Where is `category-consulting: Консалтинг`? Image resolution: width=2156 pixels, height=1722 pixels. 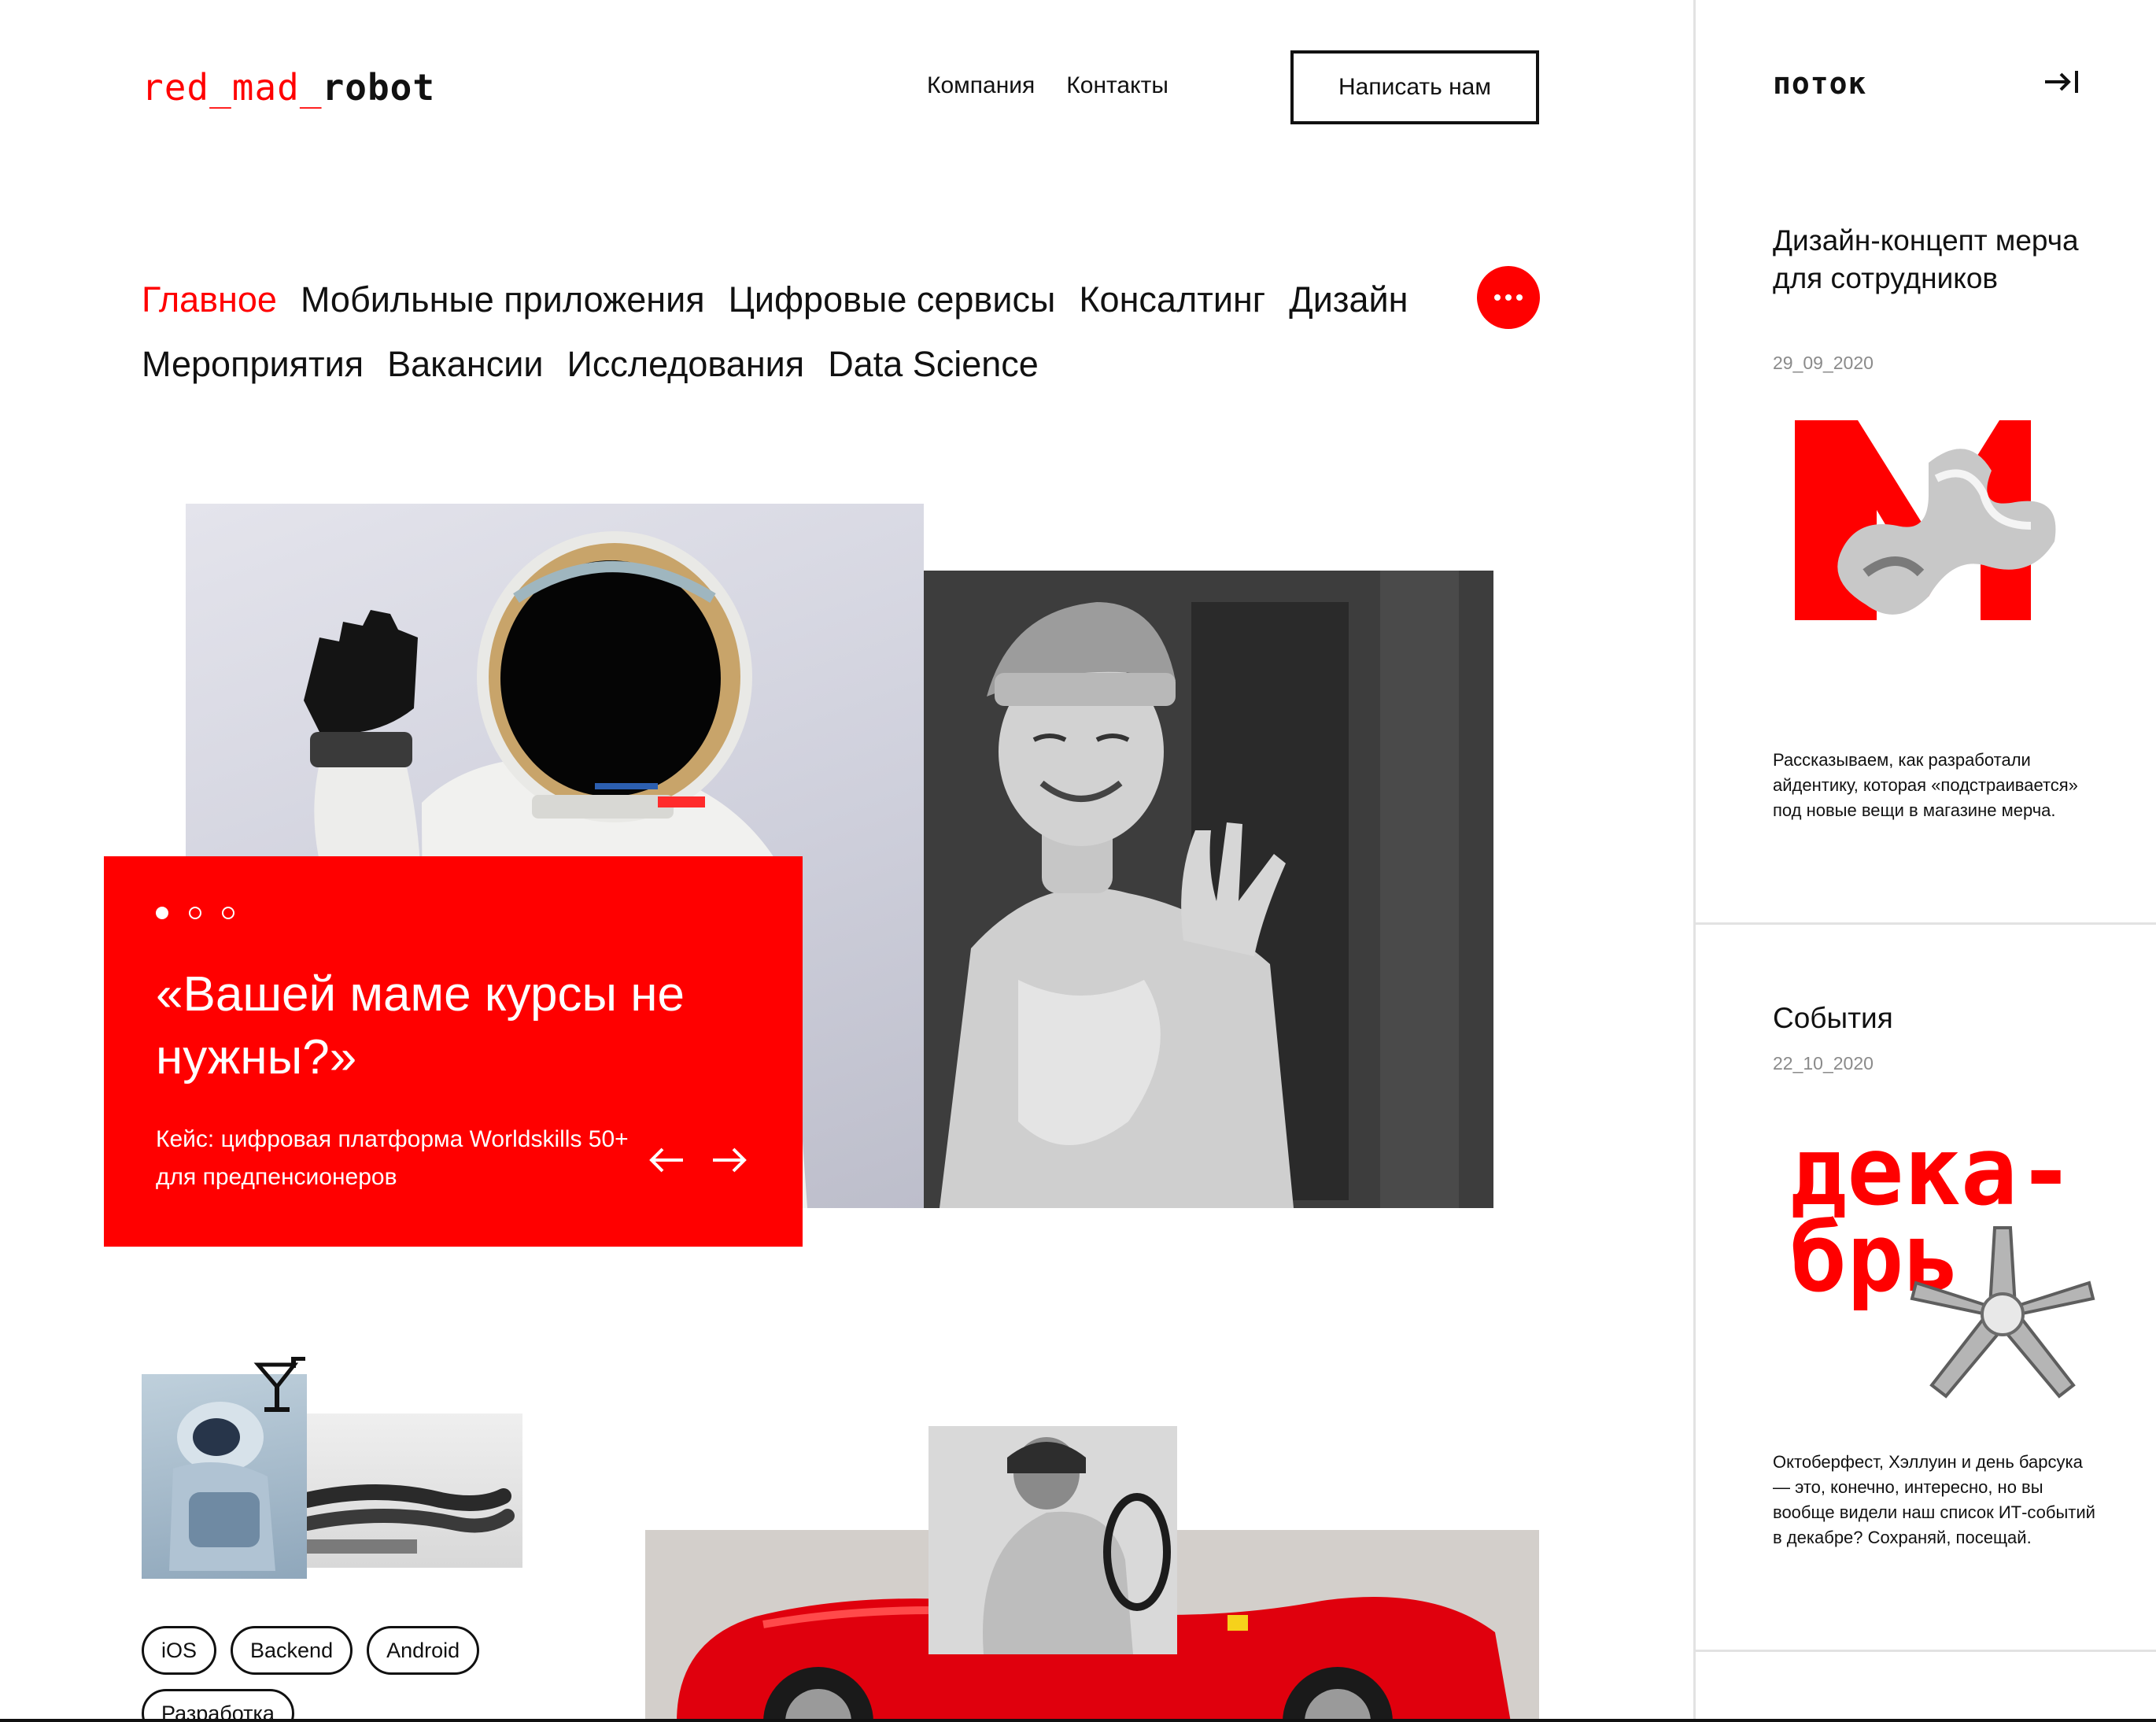 category-consulting: Консалтинг is located at coordinates (1172, 300).